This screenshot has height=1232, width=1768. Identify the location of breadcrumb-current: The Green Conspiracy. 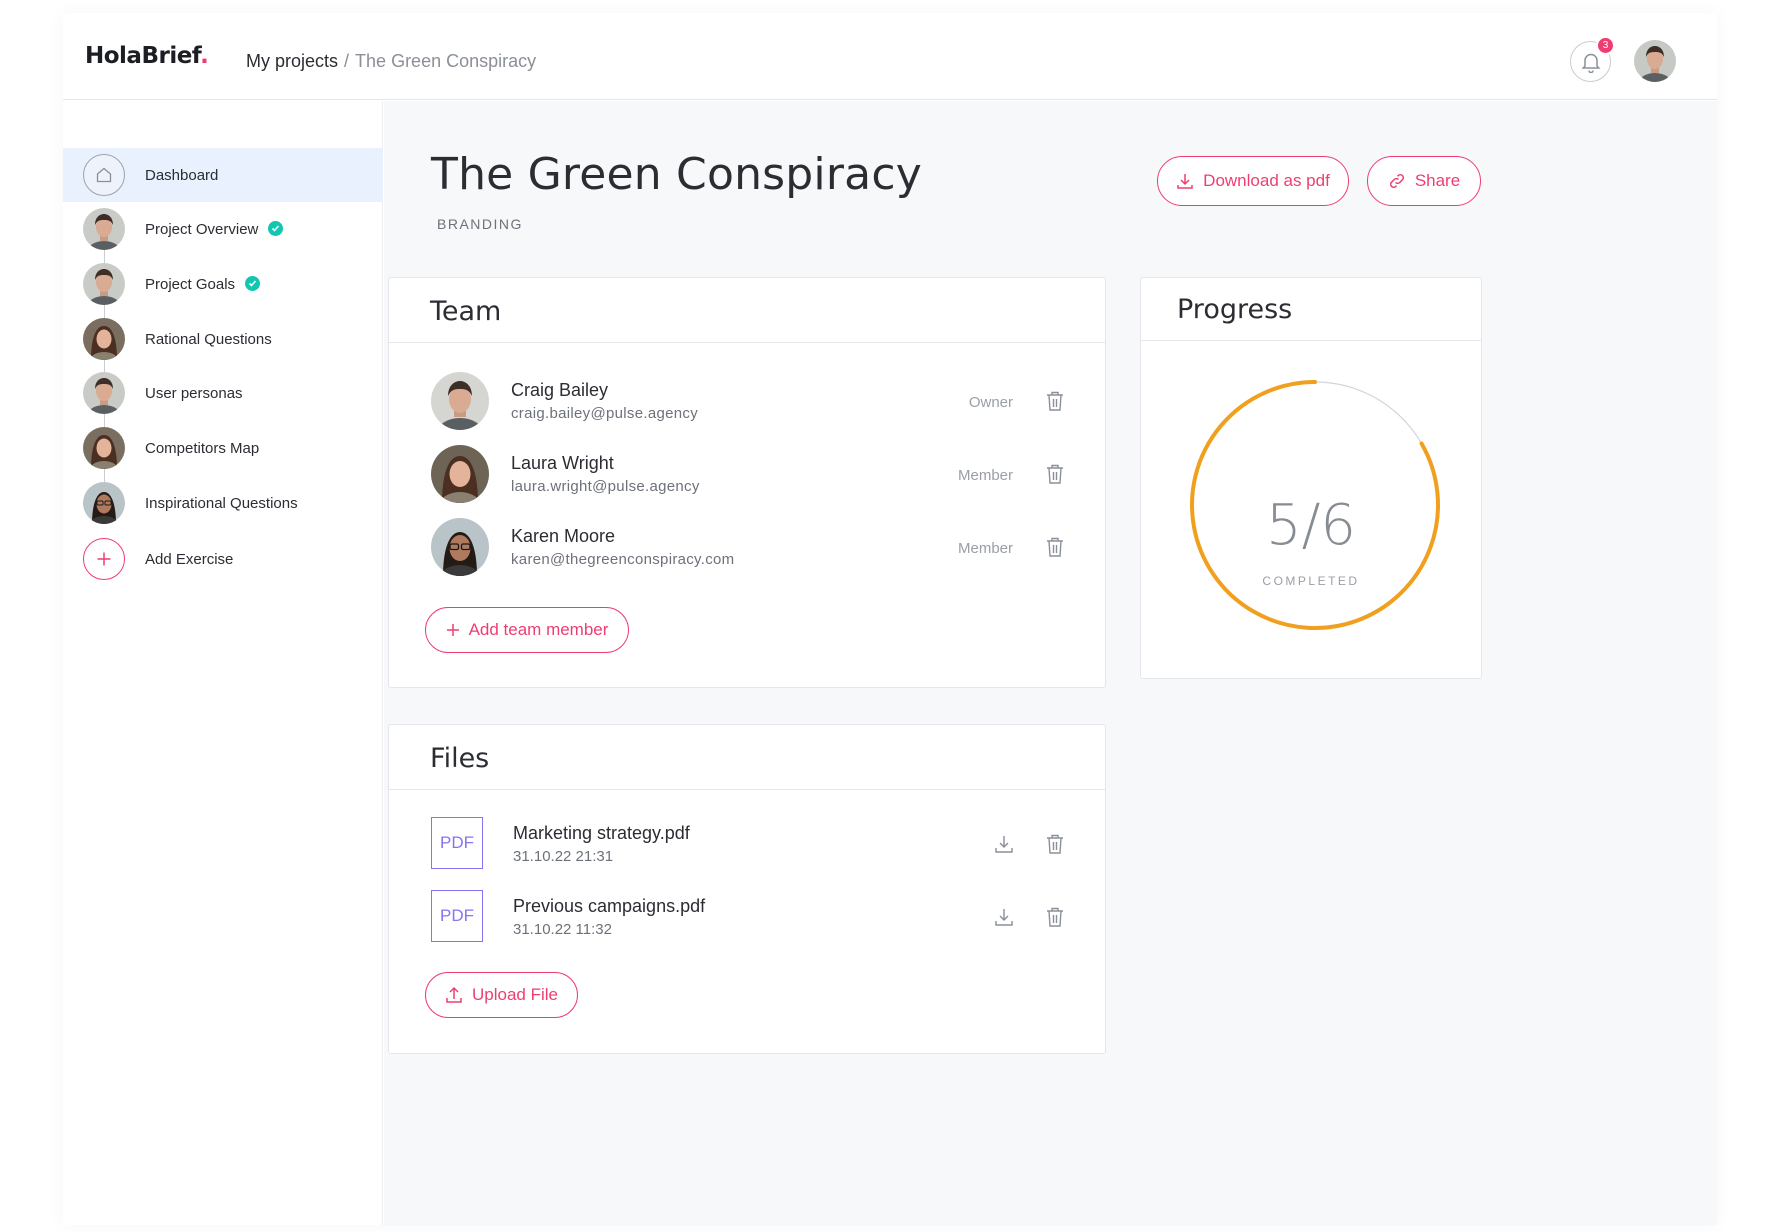
(446, 61).